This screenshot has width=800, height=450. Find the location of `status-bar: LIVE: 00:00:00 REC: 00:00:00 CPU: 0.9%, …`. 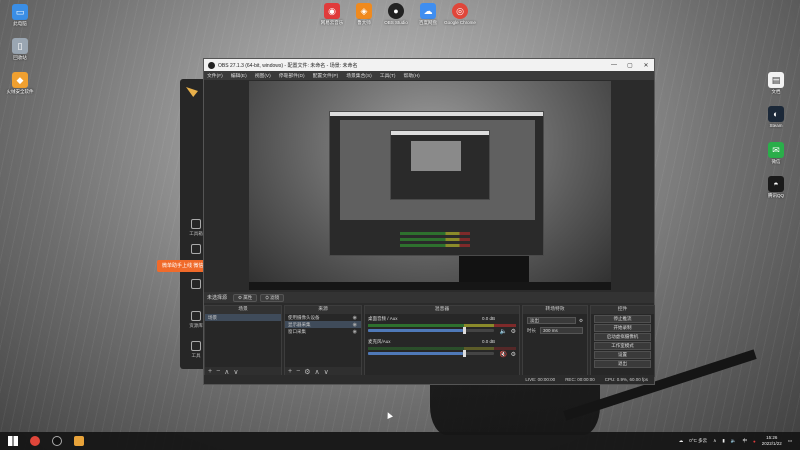

status-bar: LIVE: 00:00:00 REC: 00:00:00 CPU: 0.9%, … is located at coordinates (429, 379).